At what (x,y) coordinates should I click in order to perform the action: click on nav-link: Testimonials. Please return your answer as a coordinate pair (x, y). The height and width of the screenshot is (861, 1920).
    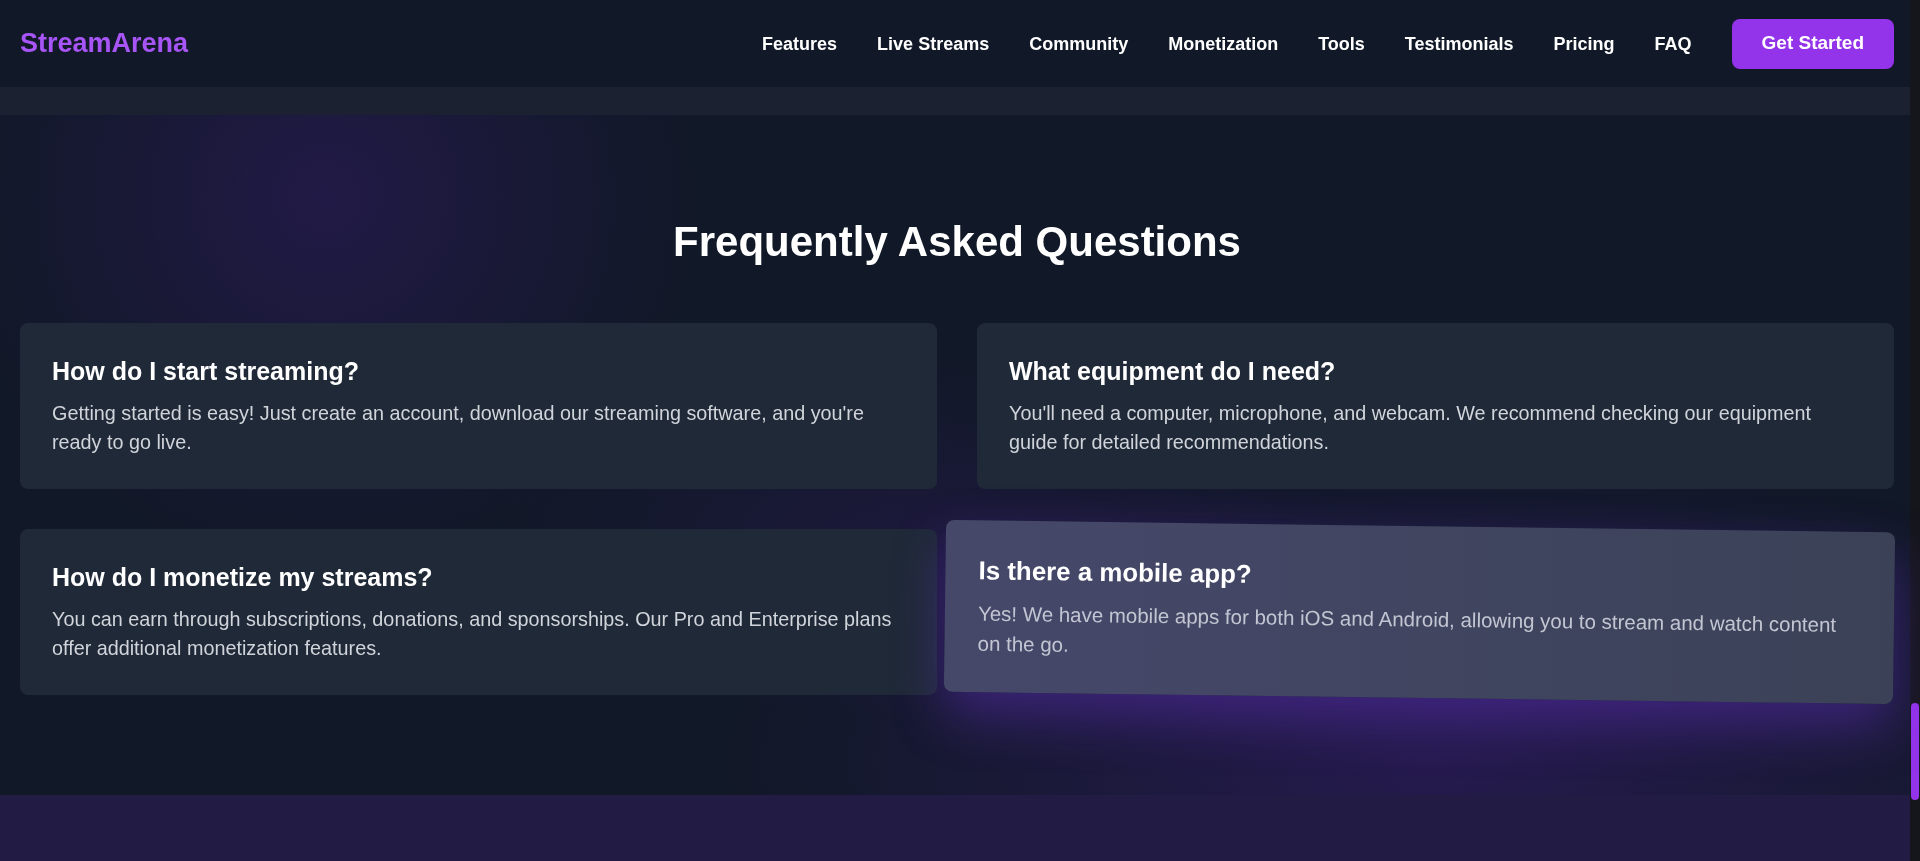
    Looking at the image, I should click on (1459, 43).